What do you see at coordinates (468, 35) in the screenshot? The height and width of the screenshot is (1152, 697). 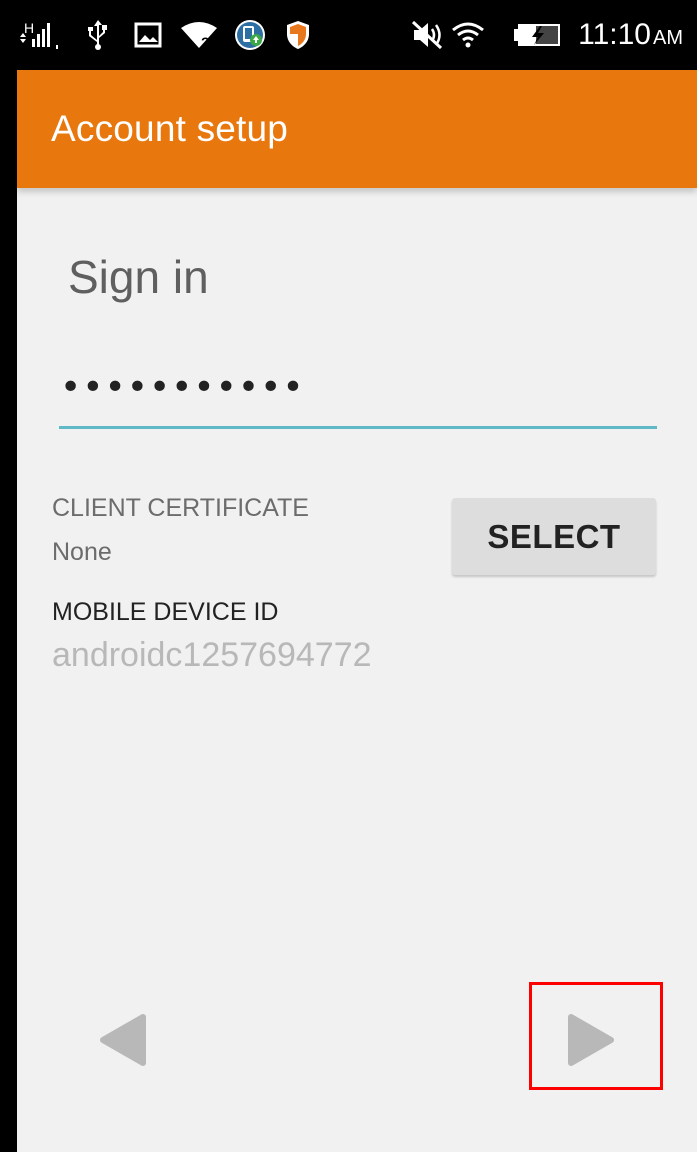 I see `wifi-icon` at bounding box center [468, 35].